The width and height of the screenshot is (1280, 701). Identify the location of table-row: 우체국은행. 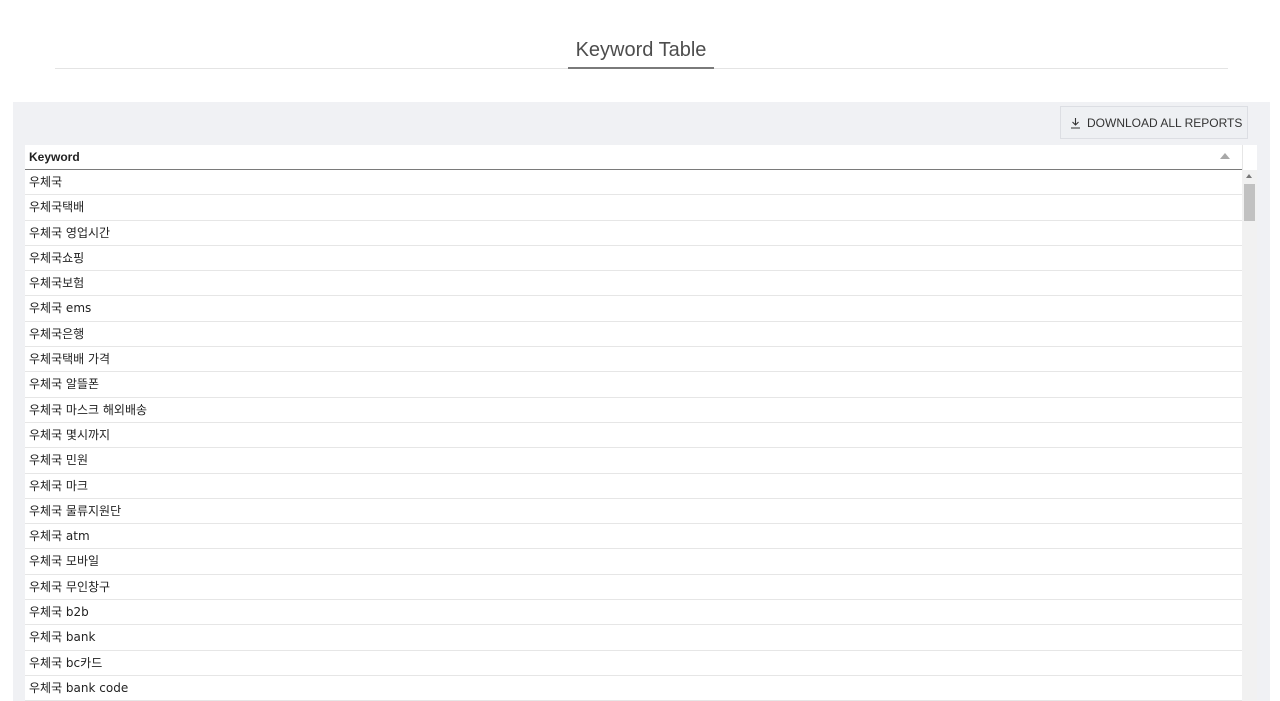
(633, 335).